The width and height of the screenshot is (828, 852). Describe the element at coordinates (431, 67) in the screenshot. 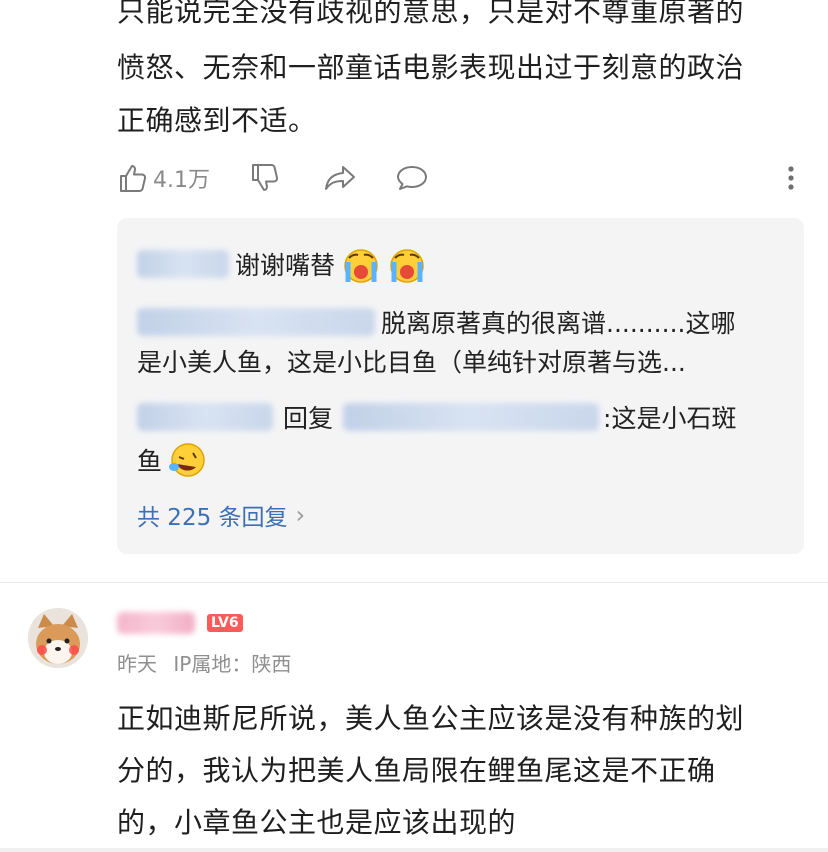

I see `comment-text-line-2: 愤怒、无奈和一部童话电影表现出过于刻意的政治` at that location.